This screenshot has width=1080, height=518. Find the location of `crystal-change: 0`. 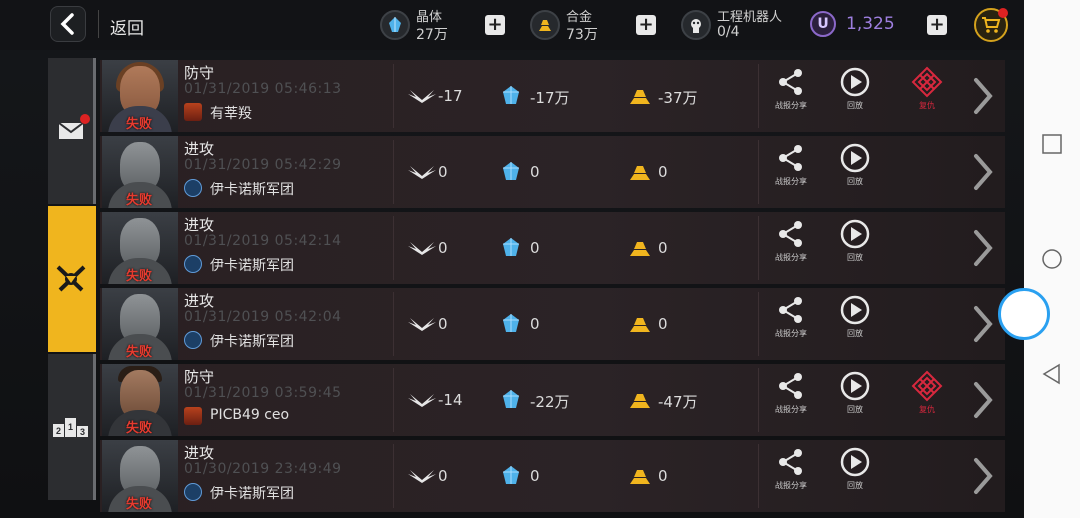

crystal-change: 0 is located at coordinates (535, 172).